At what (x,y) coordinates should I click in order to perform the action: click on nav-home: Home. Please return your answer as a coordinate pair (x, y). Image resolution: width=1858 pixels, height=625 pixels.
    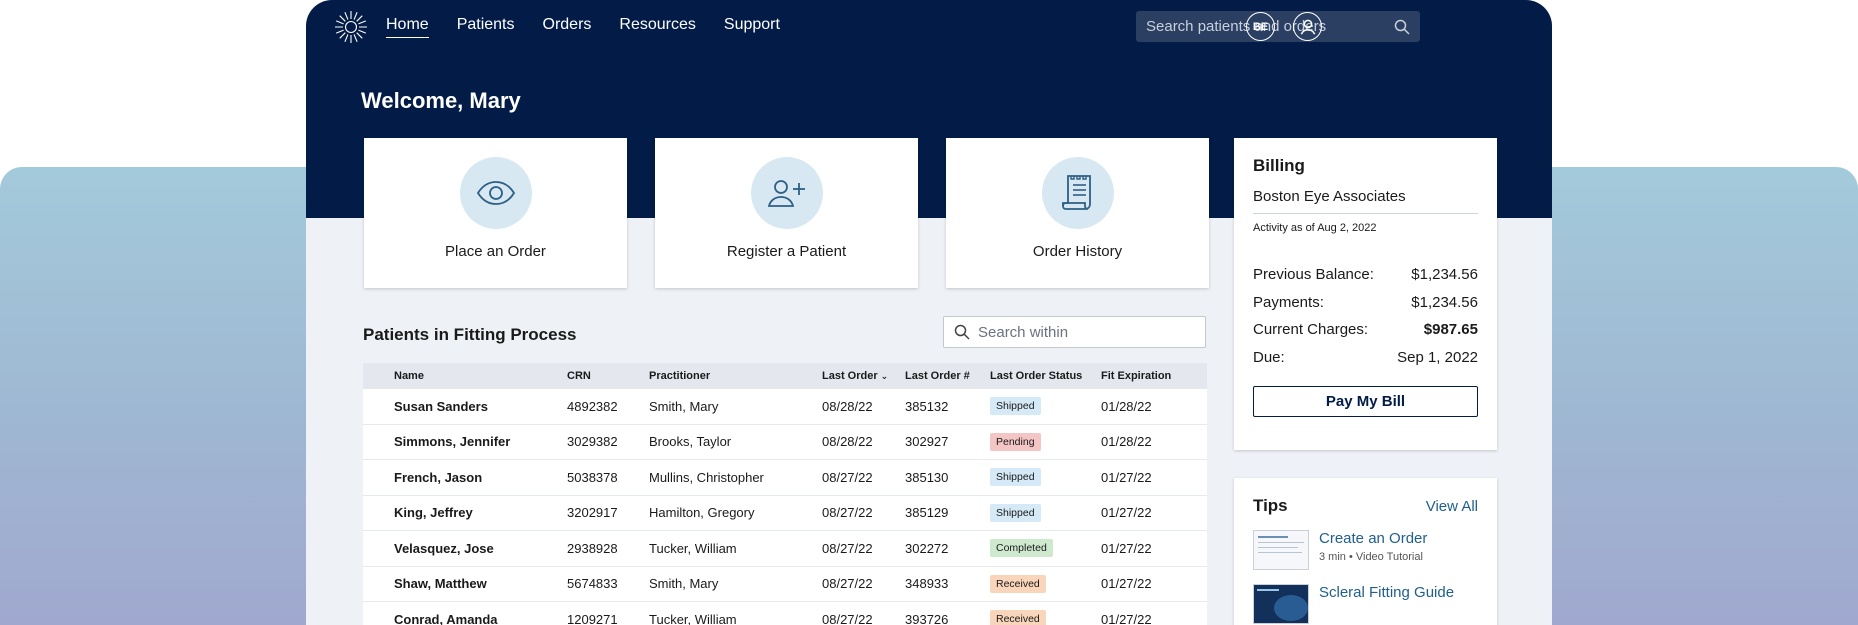
    Looking at the image, I should click on (407, 27).